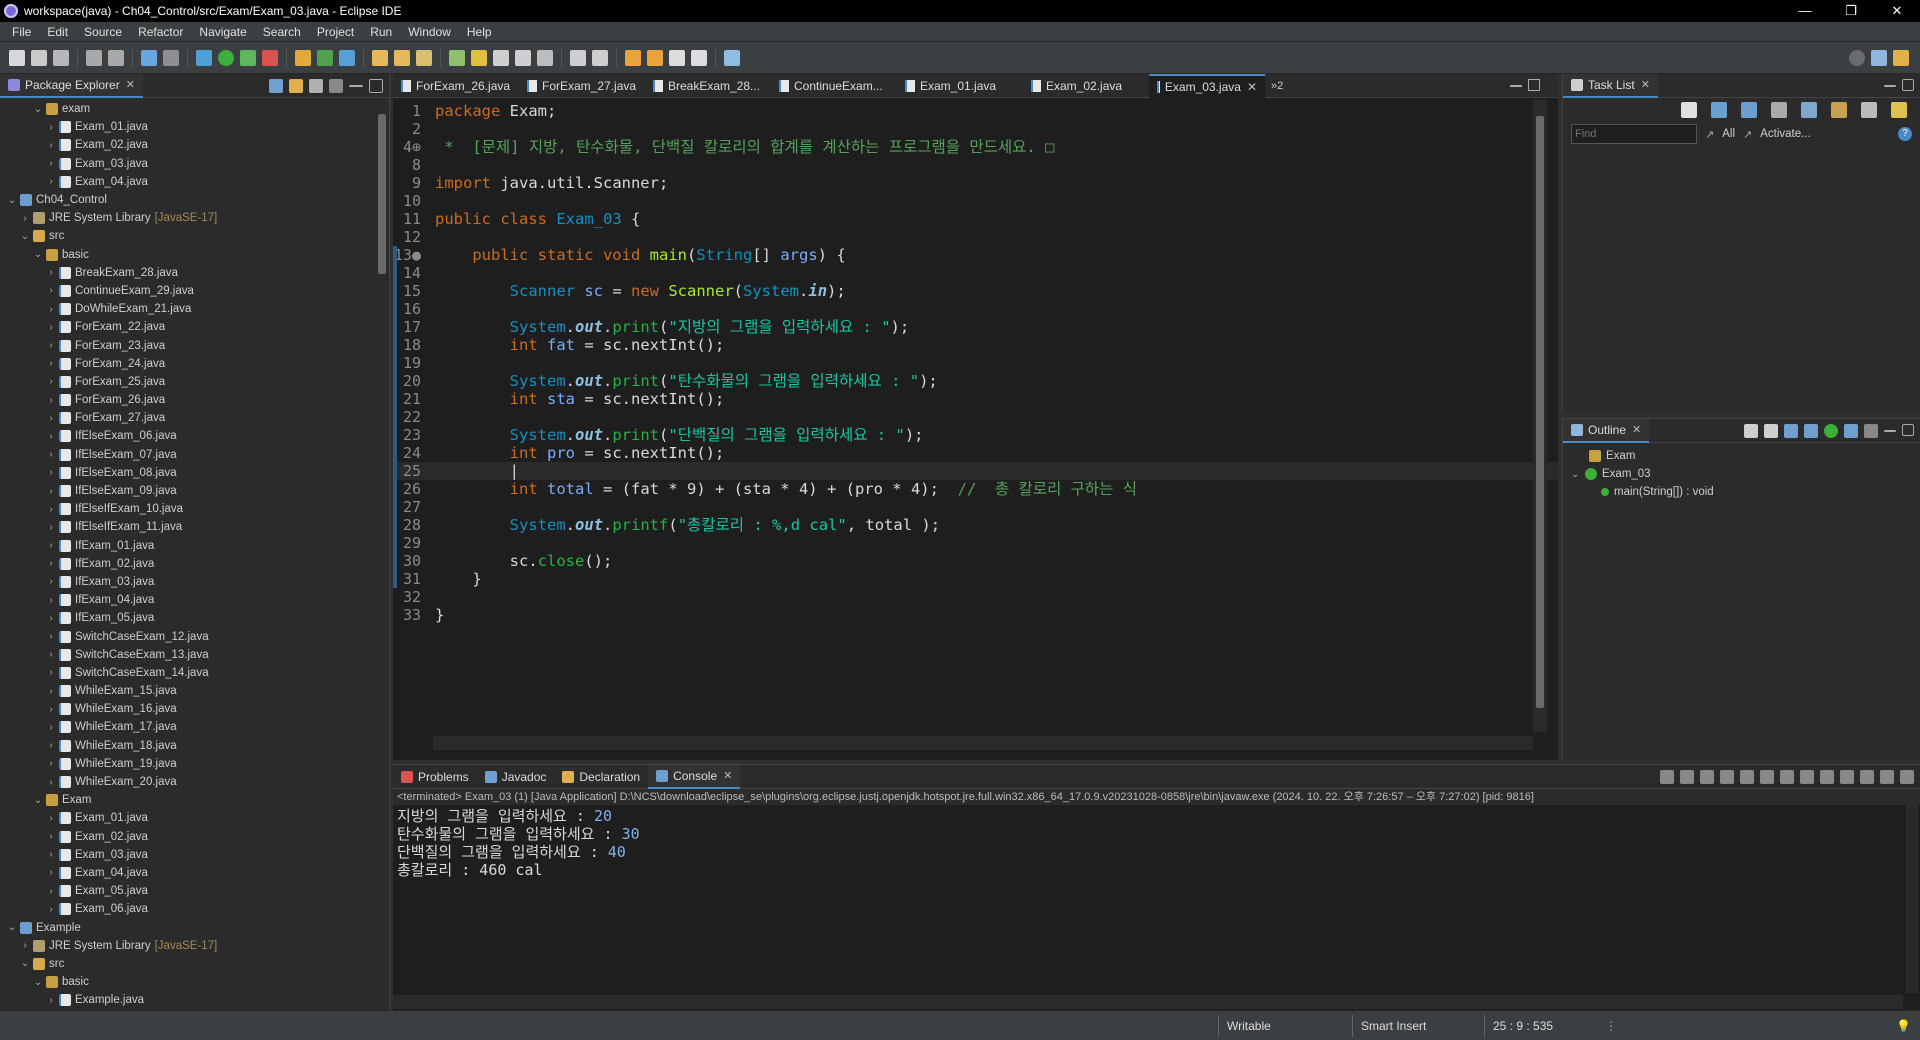  Describe the element at coordinates (1831, 431) in the screenshot. I see `hide-nonpublic-icon` at that location.